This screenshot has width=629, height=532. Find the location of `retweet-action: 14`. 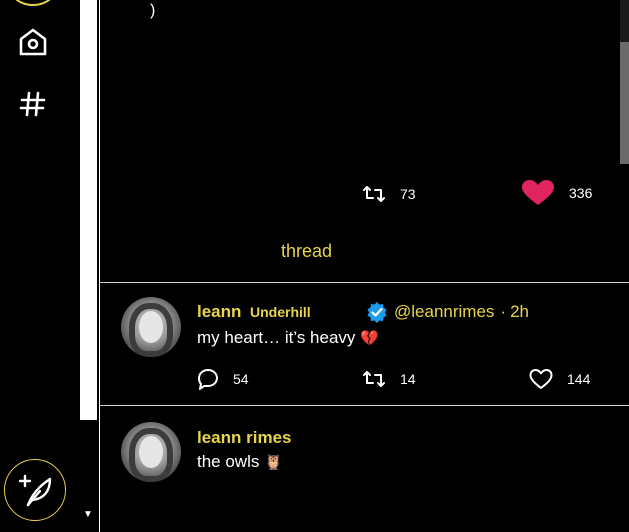

retweet-action: 14 is located at coordinates (389, 379).